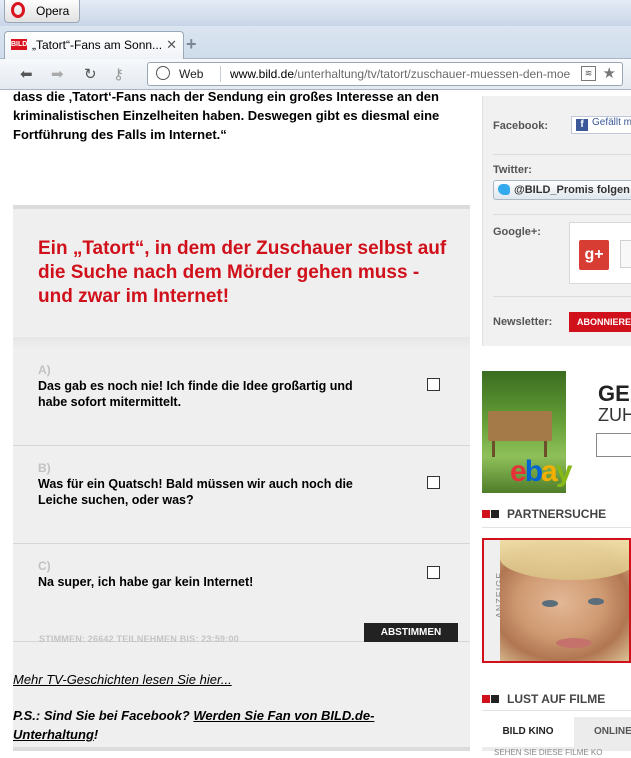 The height and width of the screenshot is (758, 631). I want to click on newsletter-subscribe-button: ABONNIEREN, so click(600, 322).